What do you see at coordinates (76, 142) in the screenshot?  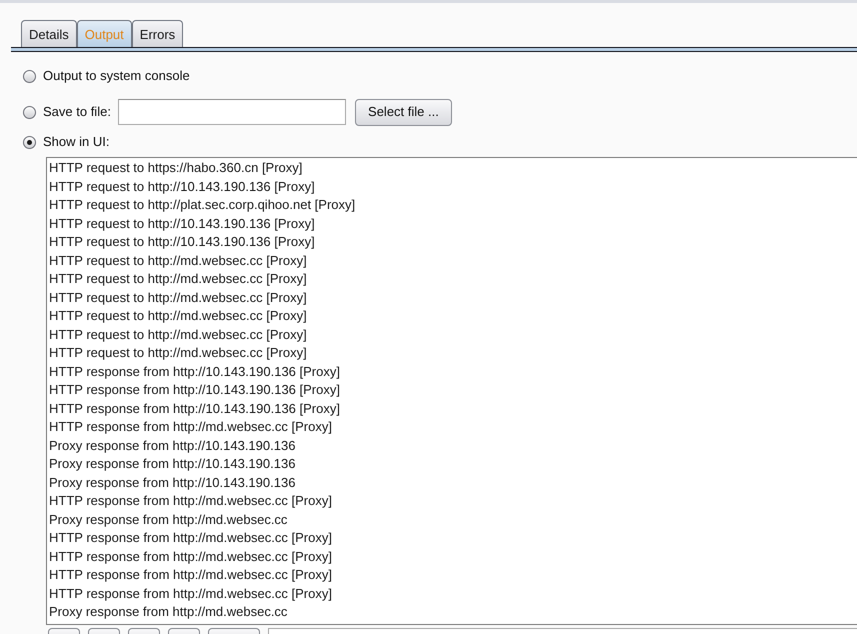 I see `option-label: Show in UI:` at bounding box center [76, 142].